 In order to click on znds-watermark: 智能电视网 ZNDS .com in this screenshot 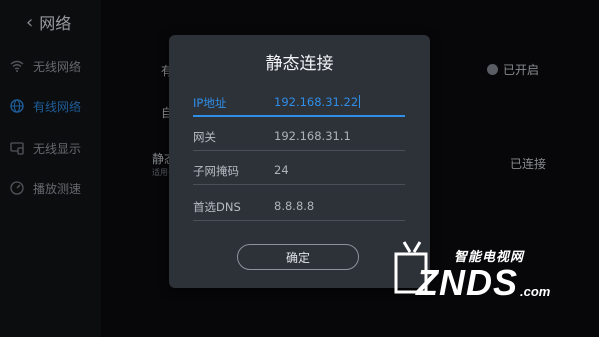, I will do `click(488, 273)`.